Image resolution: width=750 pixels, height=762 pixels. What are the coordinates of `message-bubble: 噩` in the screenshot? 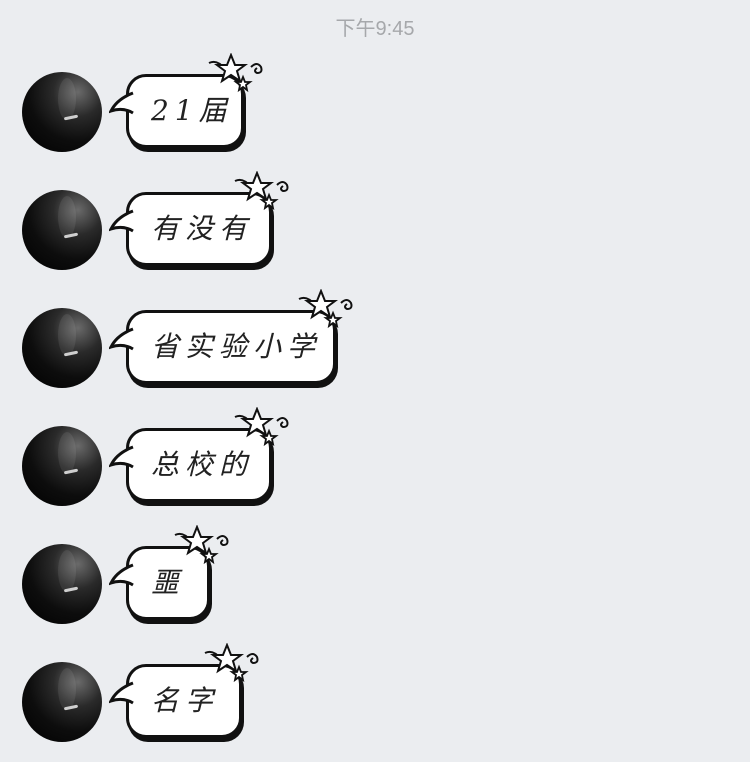 It's located at (169, 572).